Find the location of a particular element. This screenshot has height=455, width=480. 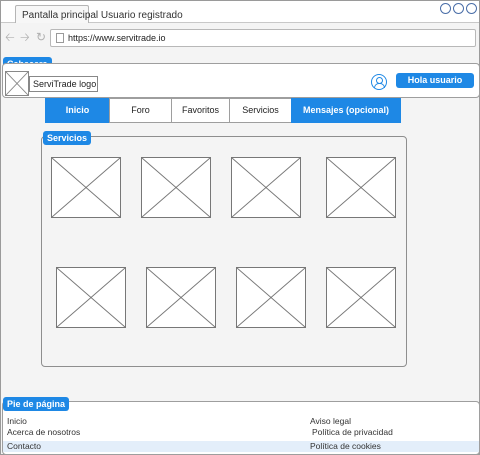

back-arrow-icon: 🡠 is located at coordinates (10, 37).